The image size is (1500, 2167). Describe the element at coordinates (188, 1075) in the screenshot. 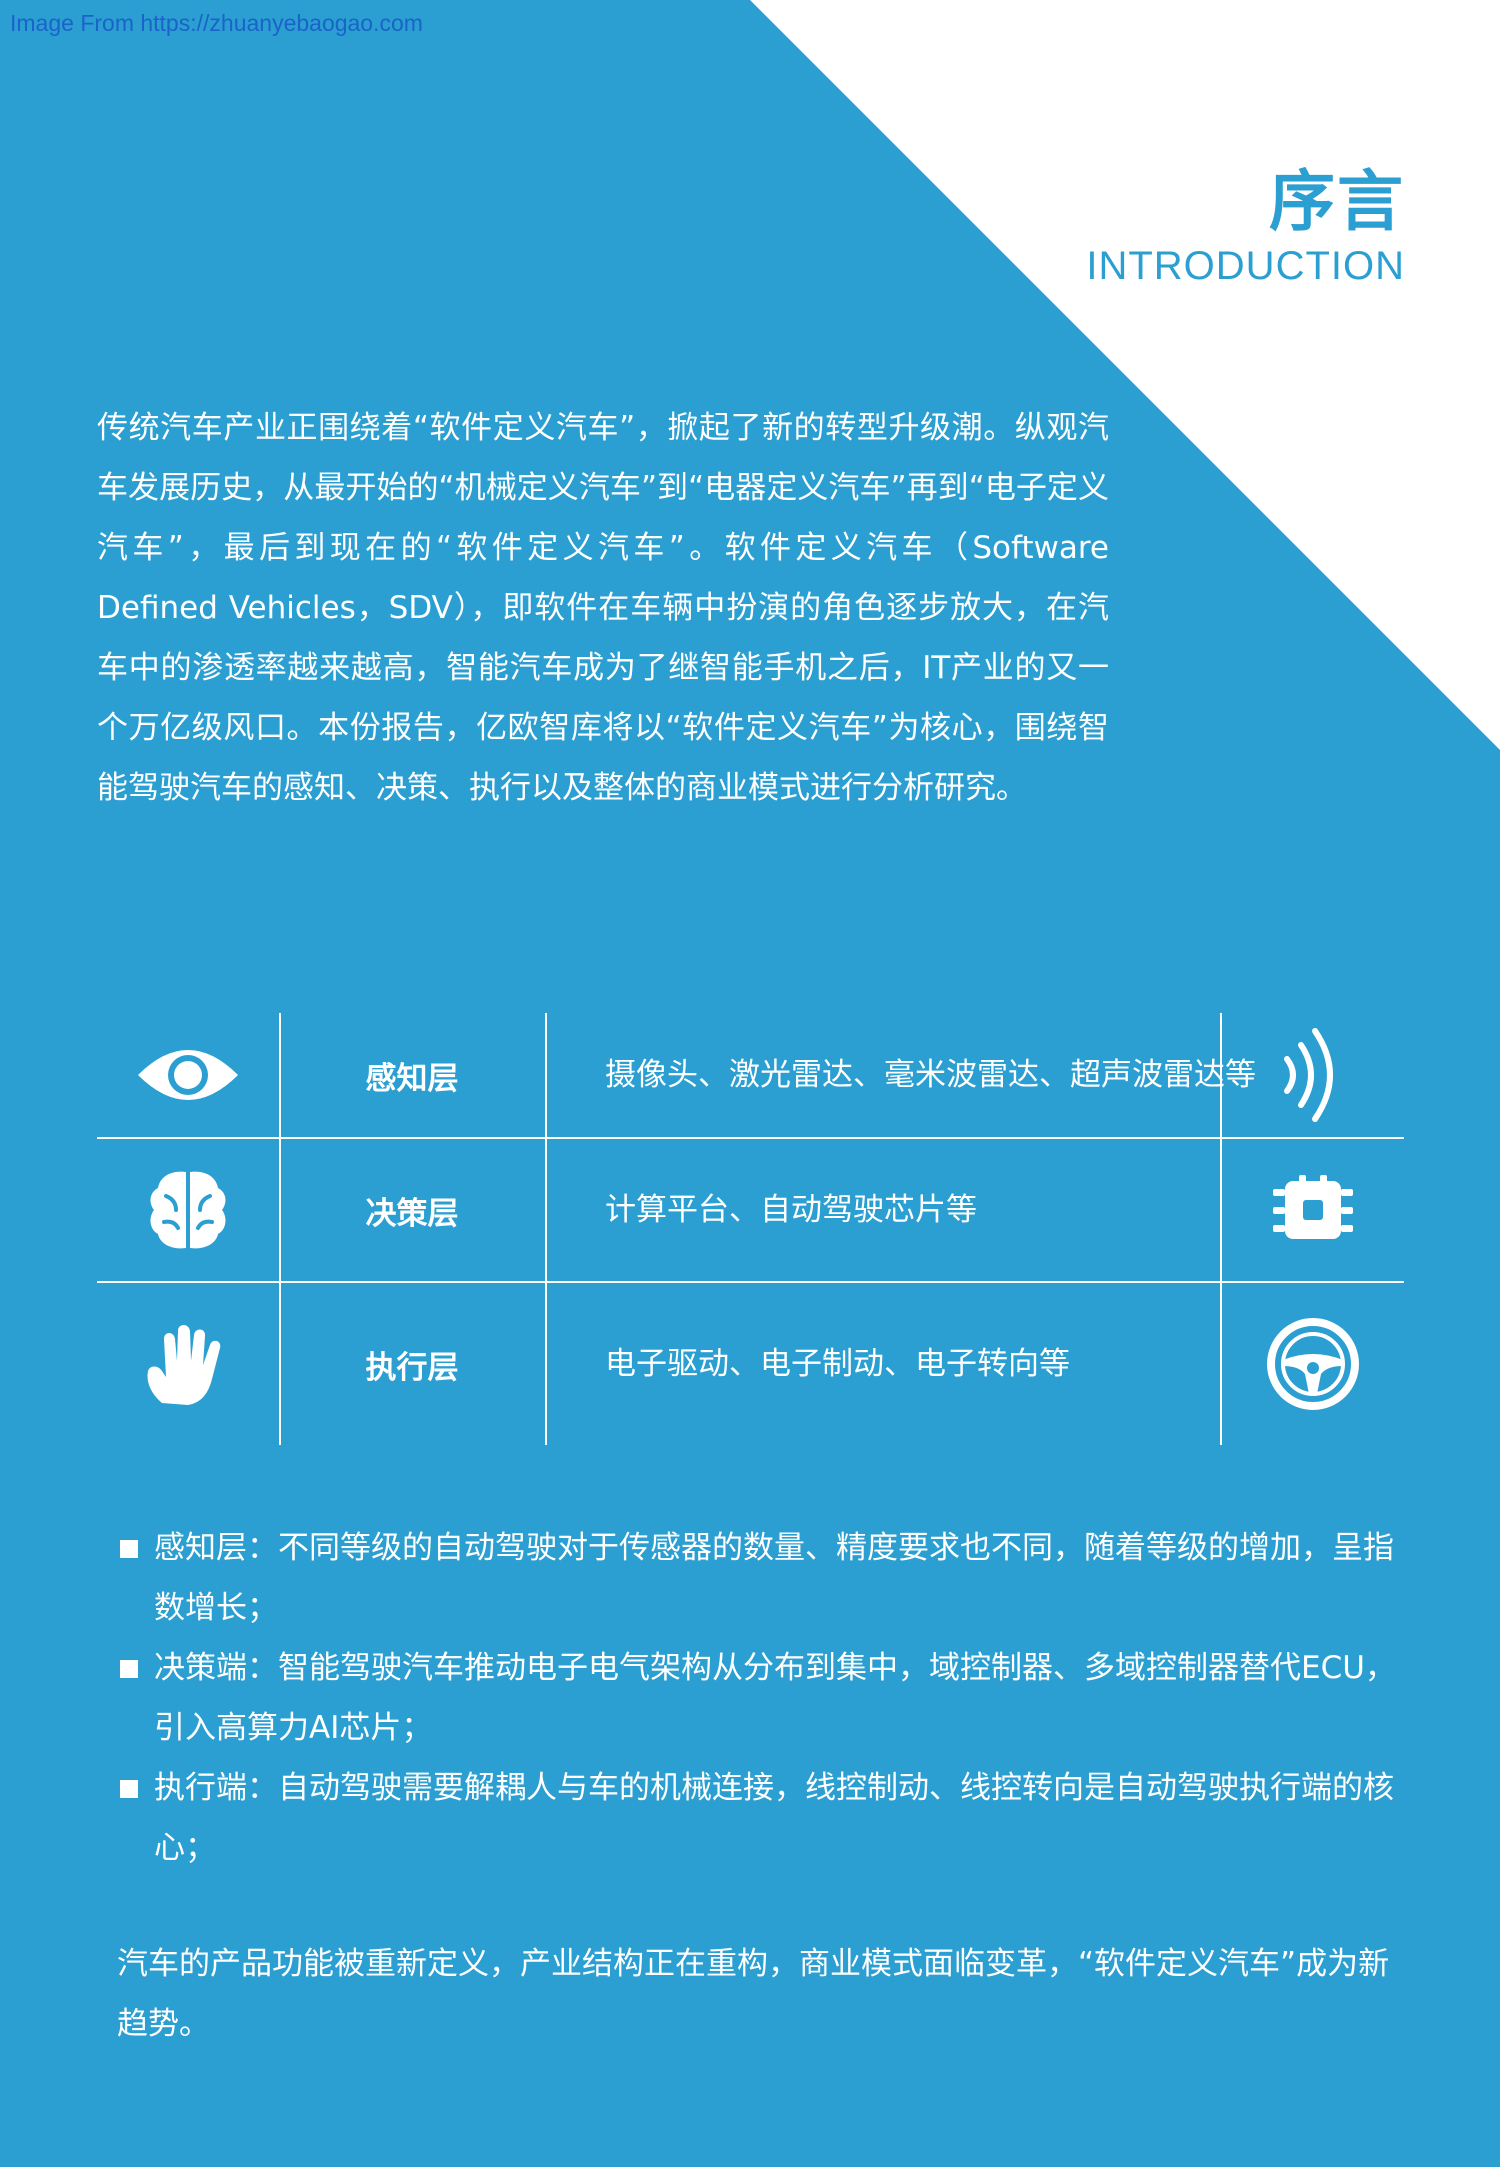

I see `eye-icon` at that location.